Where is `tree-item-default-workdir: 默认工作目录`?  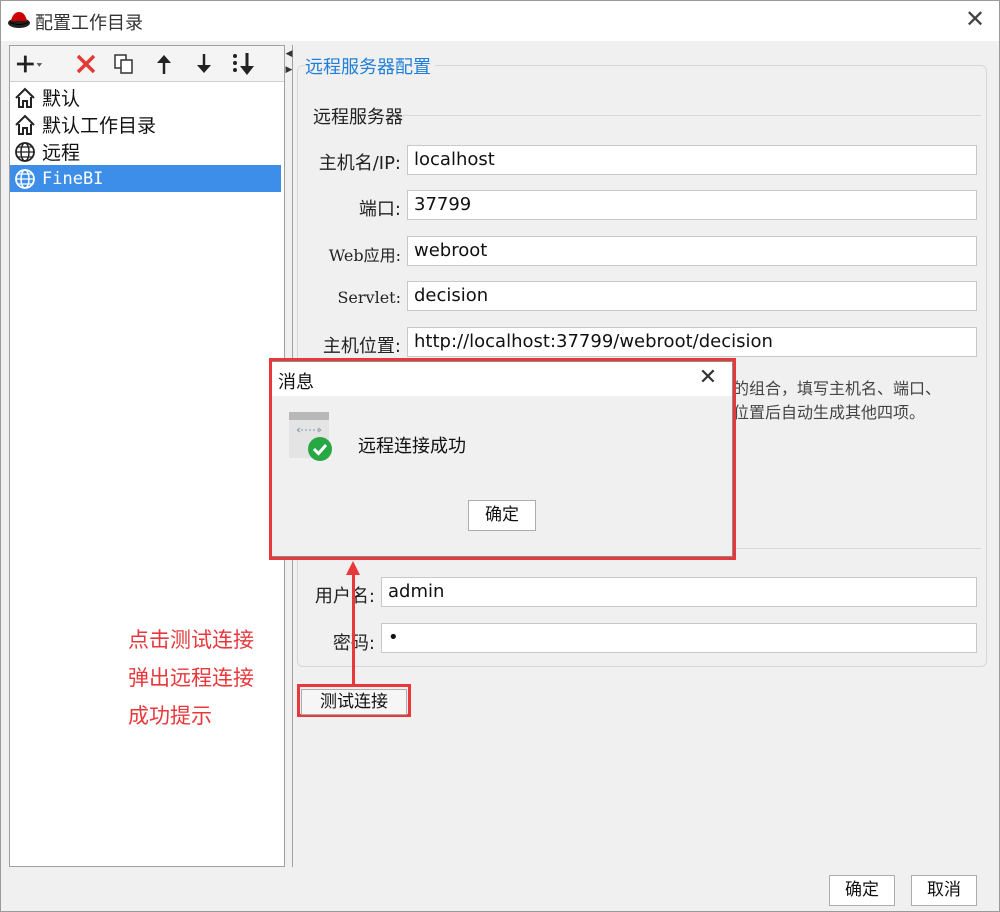
tree-item-default-workdir: 默认工作目录 is located at coordinates (147, 124).